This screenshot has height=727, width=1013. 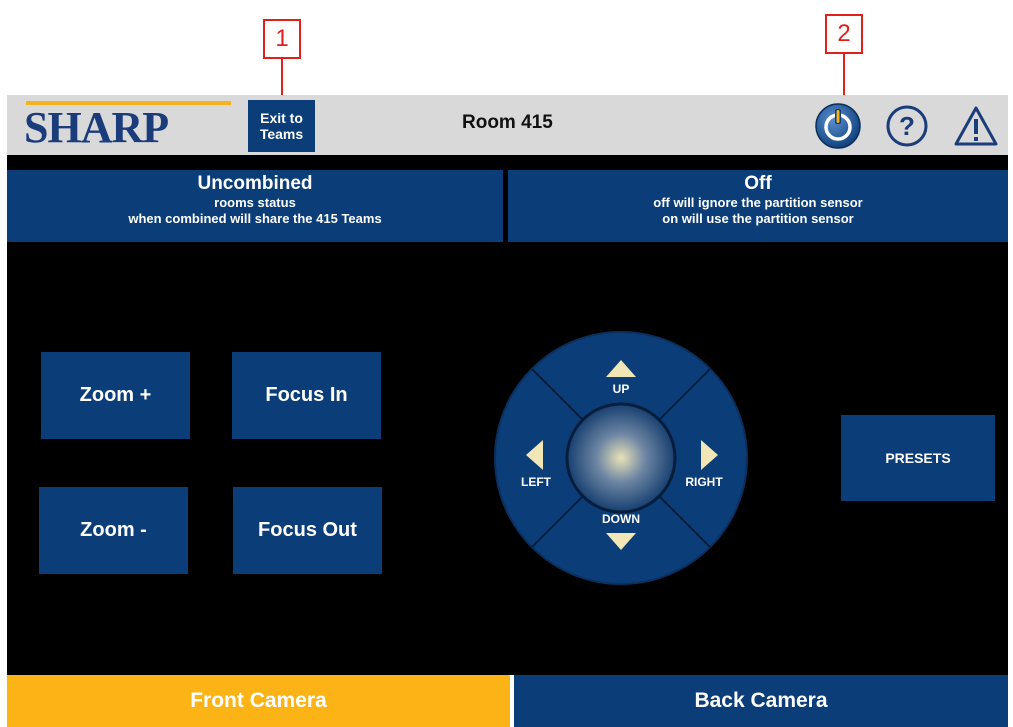 What do you see at coordinates (844, 34) in the screenshot?
I see `callout-2: 2` at bounding box center [844, 34].